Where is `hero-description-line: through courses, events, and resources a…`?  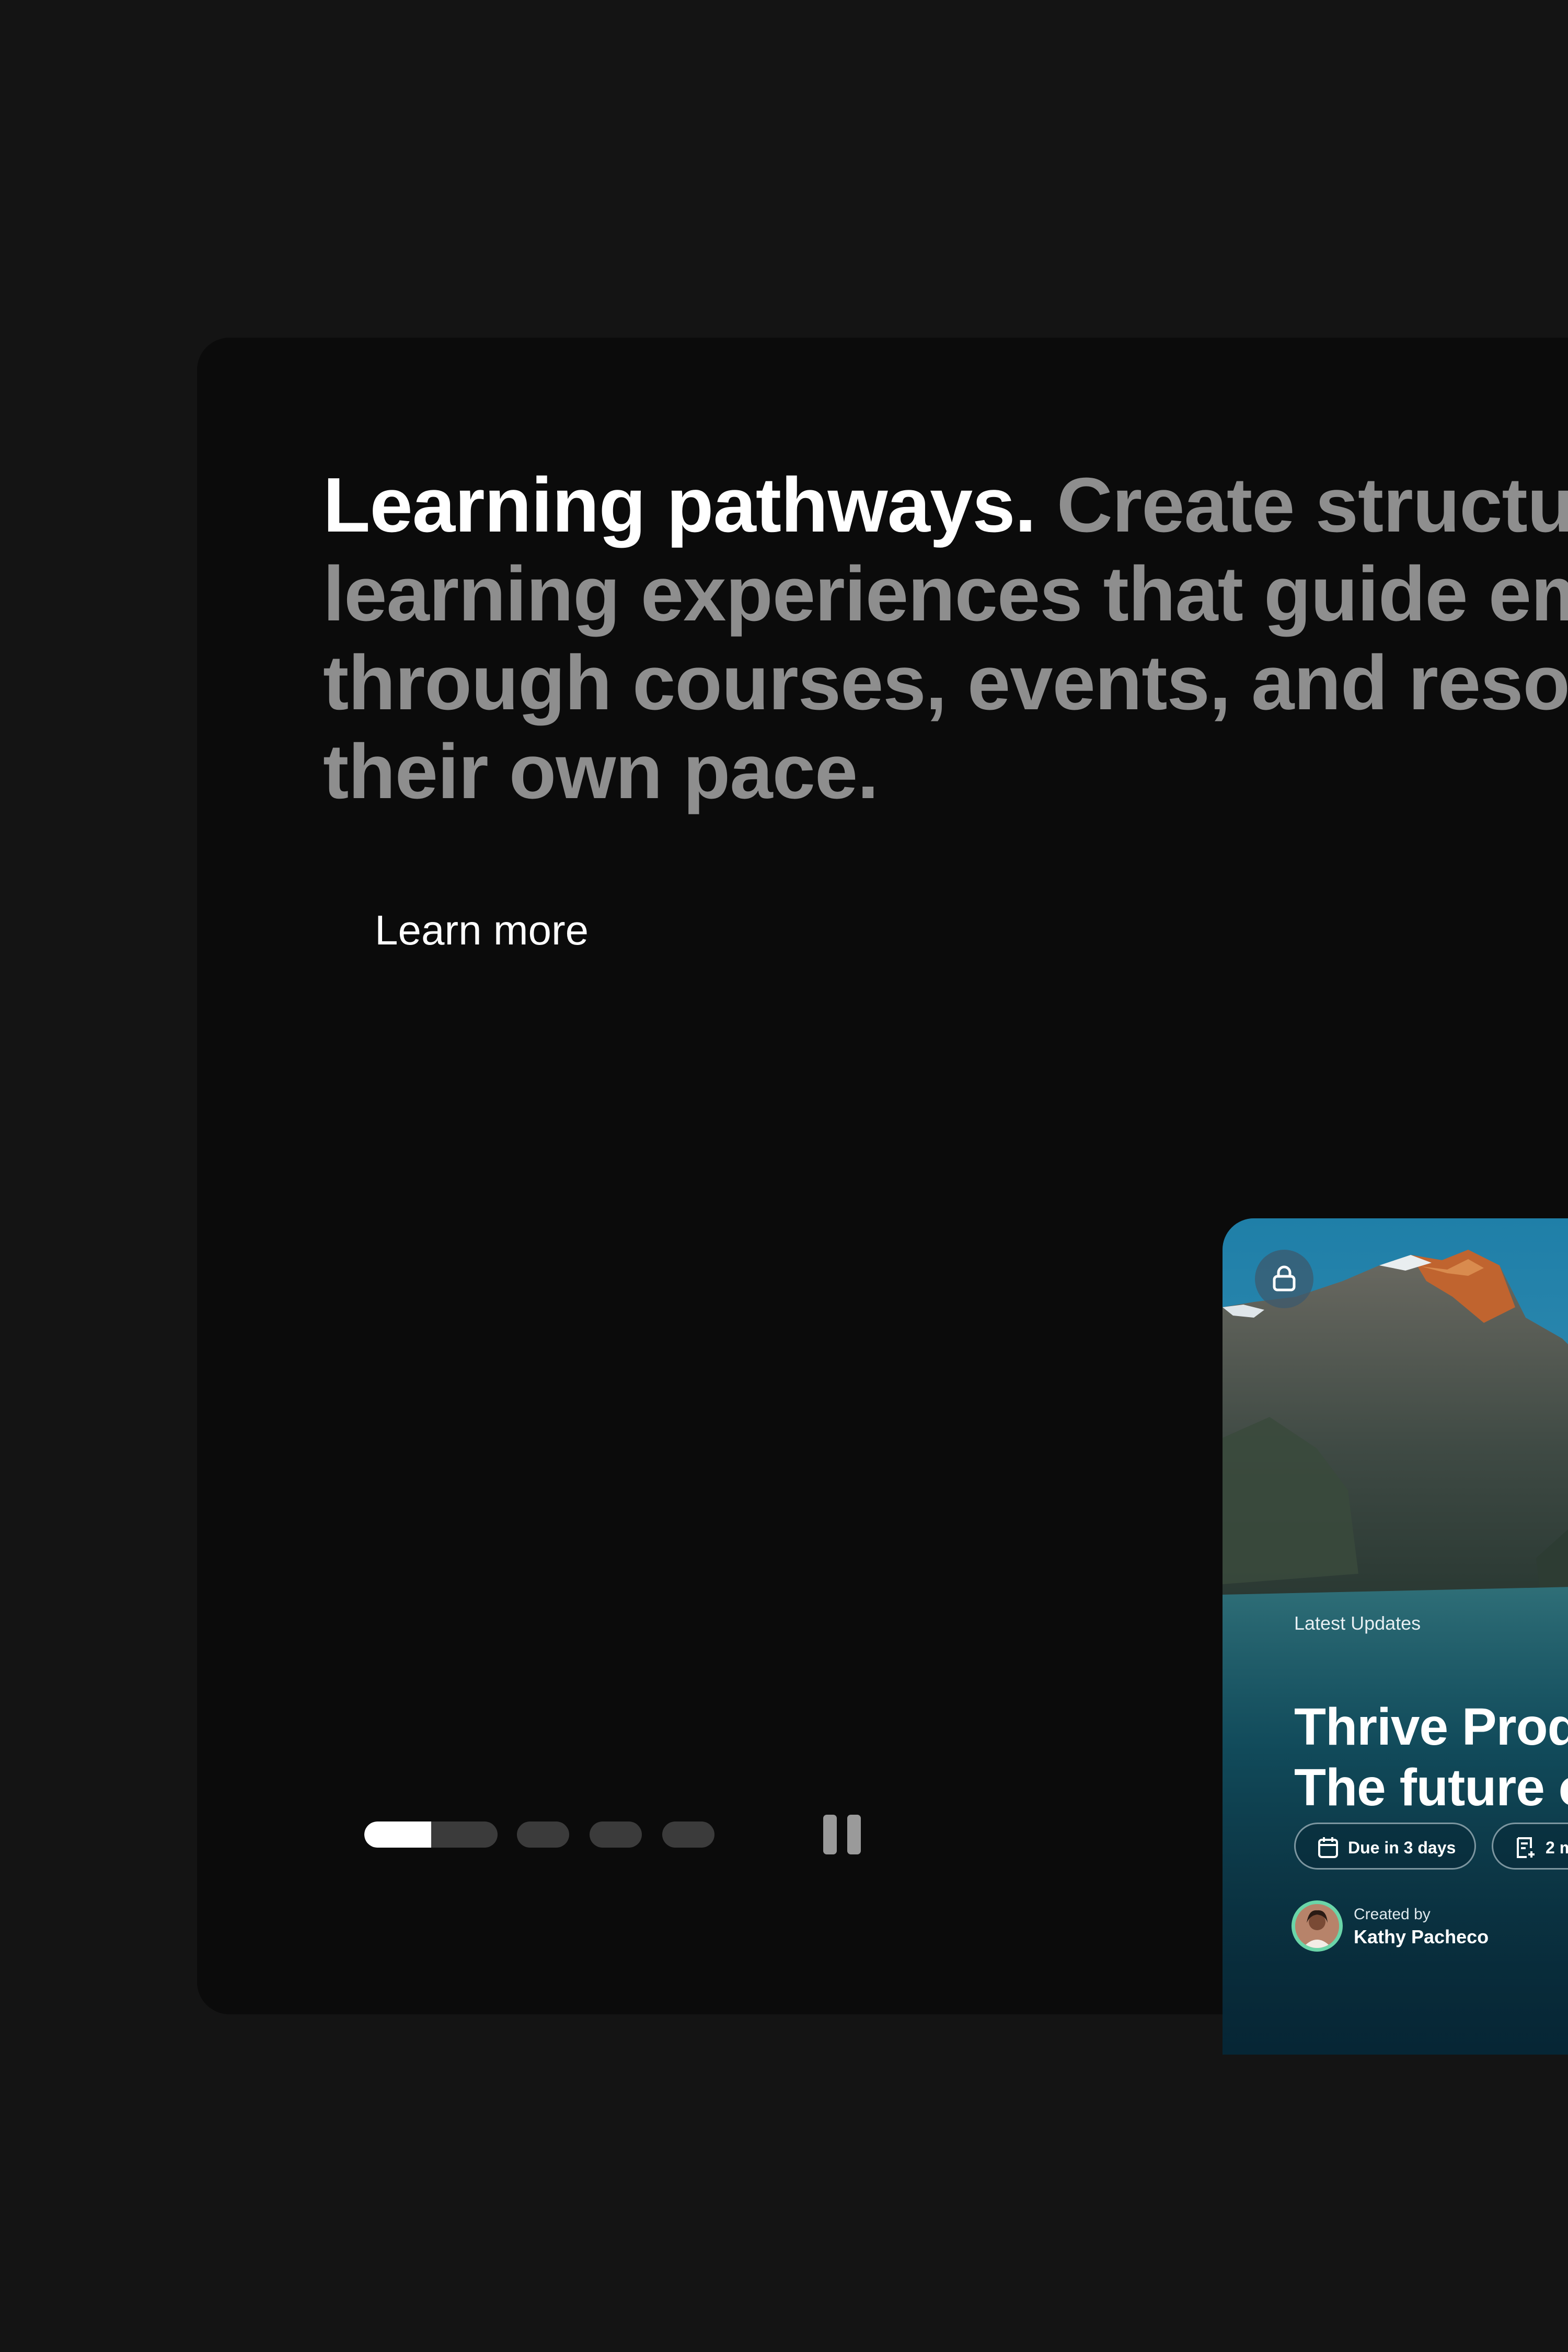 hero-description-line: through courses, events, and resources a… is located at coordinates (945, 683).